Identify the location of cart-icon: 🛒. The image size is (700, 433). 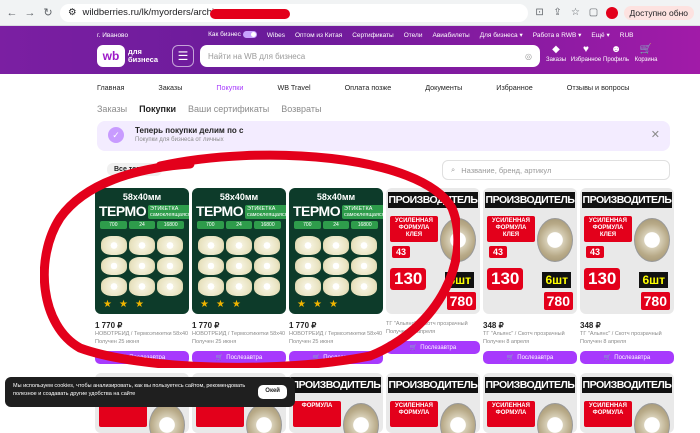
(316, 358).